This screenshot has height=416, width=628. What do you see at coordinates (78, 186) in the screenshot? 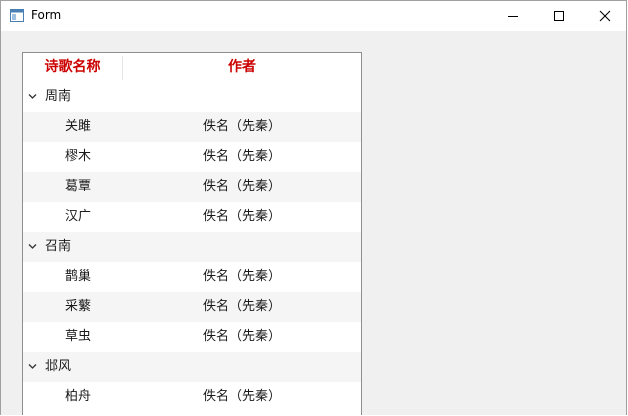
I see `poem-name: 葛覃` at bounding box center [78, 186].